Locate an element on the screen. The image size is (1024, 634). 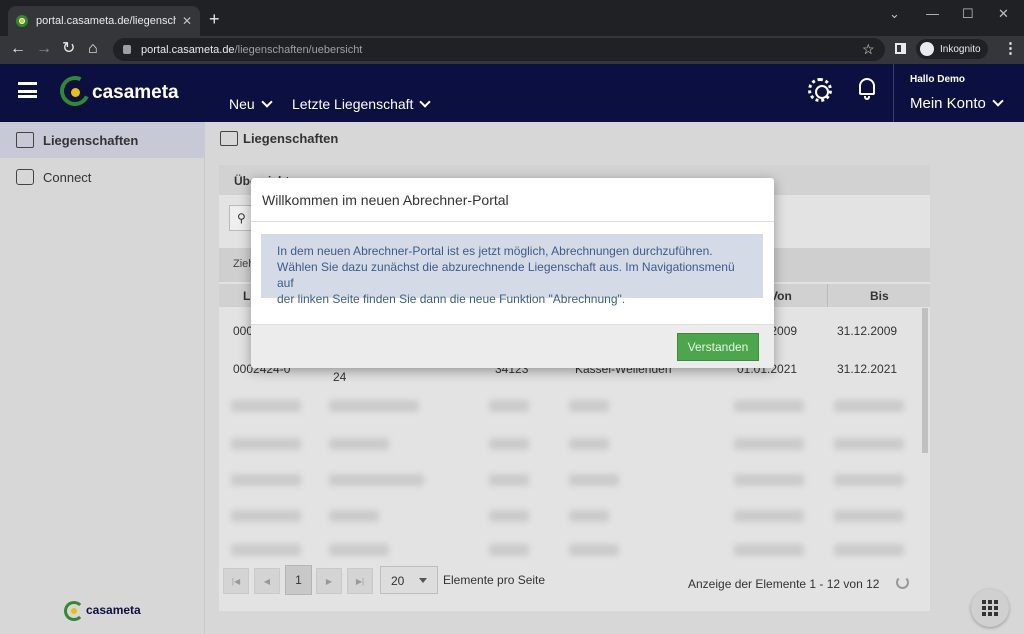
url-path: /liegenschaften/uebersicht is located at coordinates (298, 49).